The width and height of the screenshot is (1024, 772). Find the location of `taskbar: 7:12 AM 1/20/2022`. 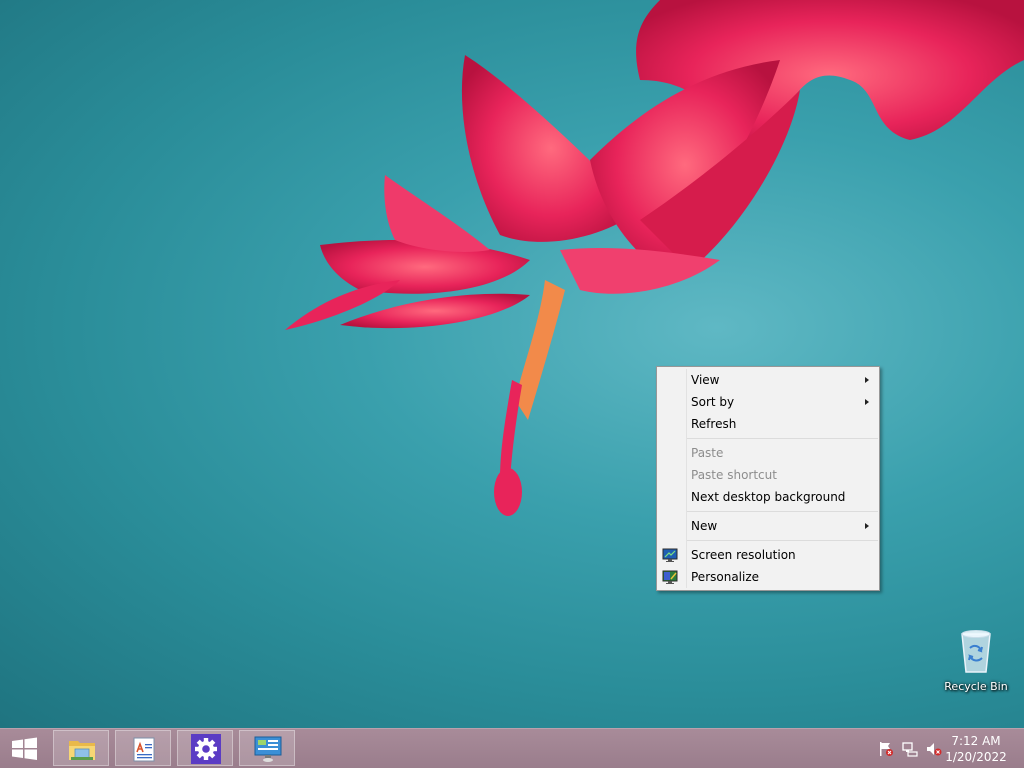

taskbar: 7:12 AM 1/20/2022 is located at coordinates (512, 748).